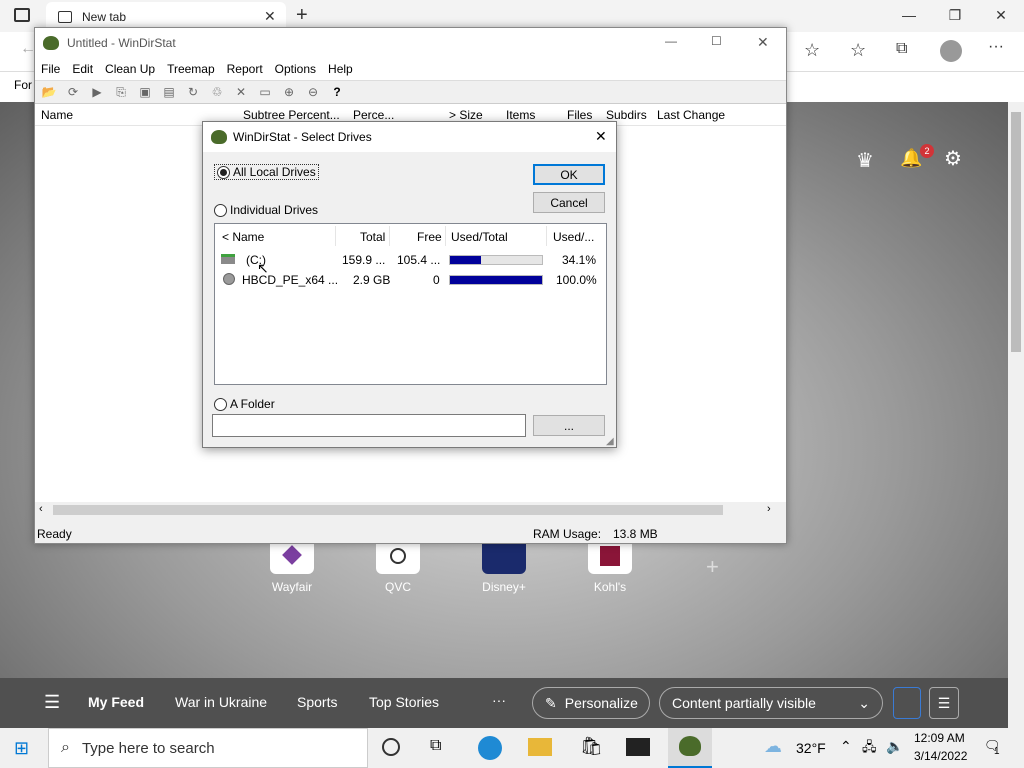  What do you see at coordinates (97, 92) in the screenshot?
I see `play-icon: ▶` at bounding box center [97, 92].